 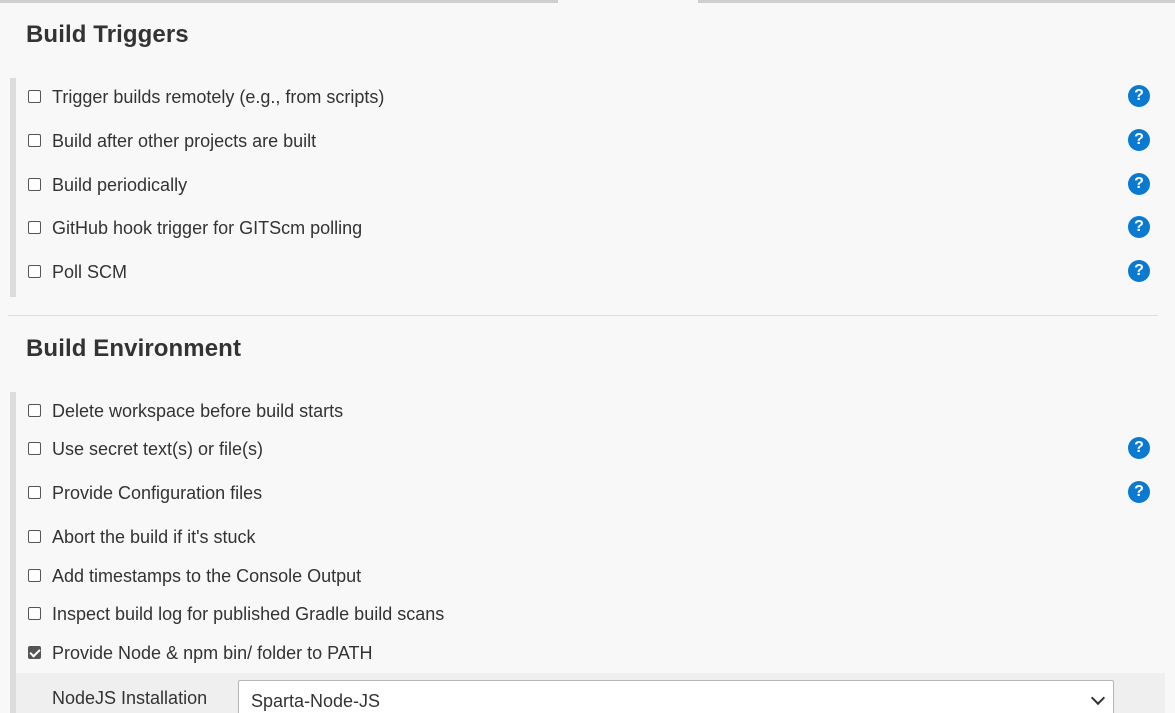 What do you see at coordinates (600, 272) in the screenshot?
I see `poll-scm-row: Poll SCM ?` at bounding box center [600, 272].